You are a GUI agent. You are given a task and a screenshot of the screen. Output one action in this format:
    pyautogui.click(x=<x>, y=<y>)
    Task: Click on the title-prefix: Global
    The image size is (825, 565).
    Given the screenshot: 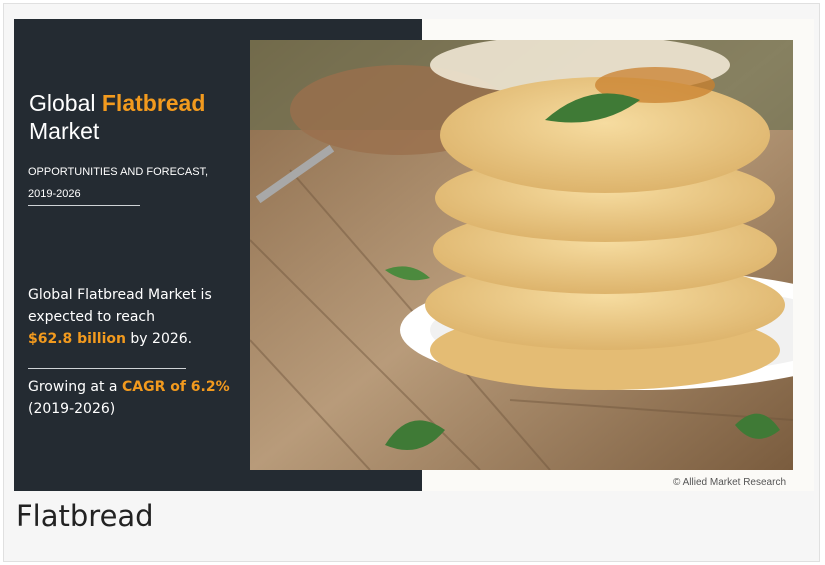 What is the action you would take?
    pyautogui.click(x=65, y=103)
    